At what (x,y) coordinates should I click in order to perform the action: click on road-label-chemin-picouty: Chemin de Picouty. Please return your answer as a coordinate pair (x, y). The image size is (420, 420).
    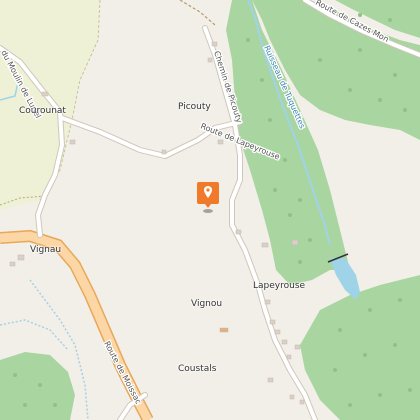
    Looking at the image, I should click on (228, 87).